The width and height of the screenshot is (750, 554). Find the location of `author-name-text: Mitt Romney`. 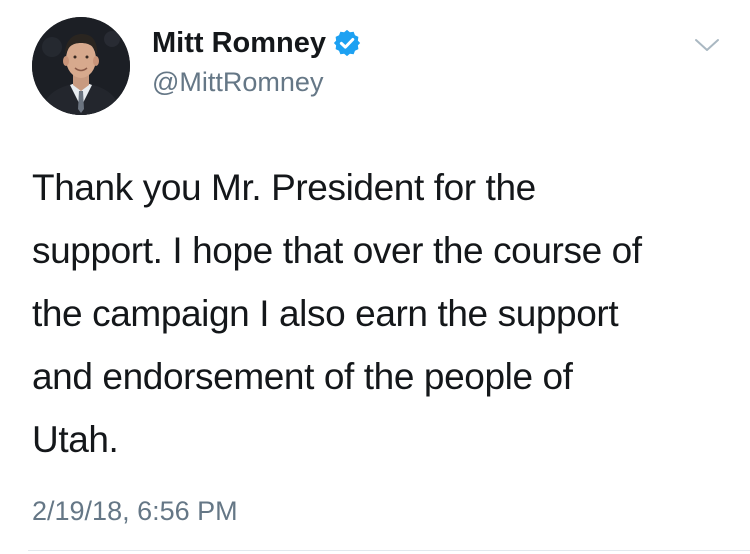

author-name-text: Mitt Romney is located at coordinates (239, 43).